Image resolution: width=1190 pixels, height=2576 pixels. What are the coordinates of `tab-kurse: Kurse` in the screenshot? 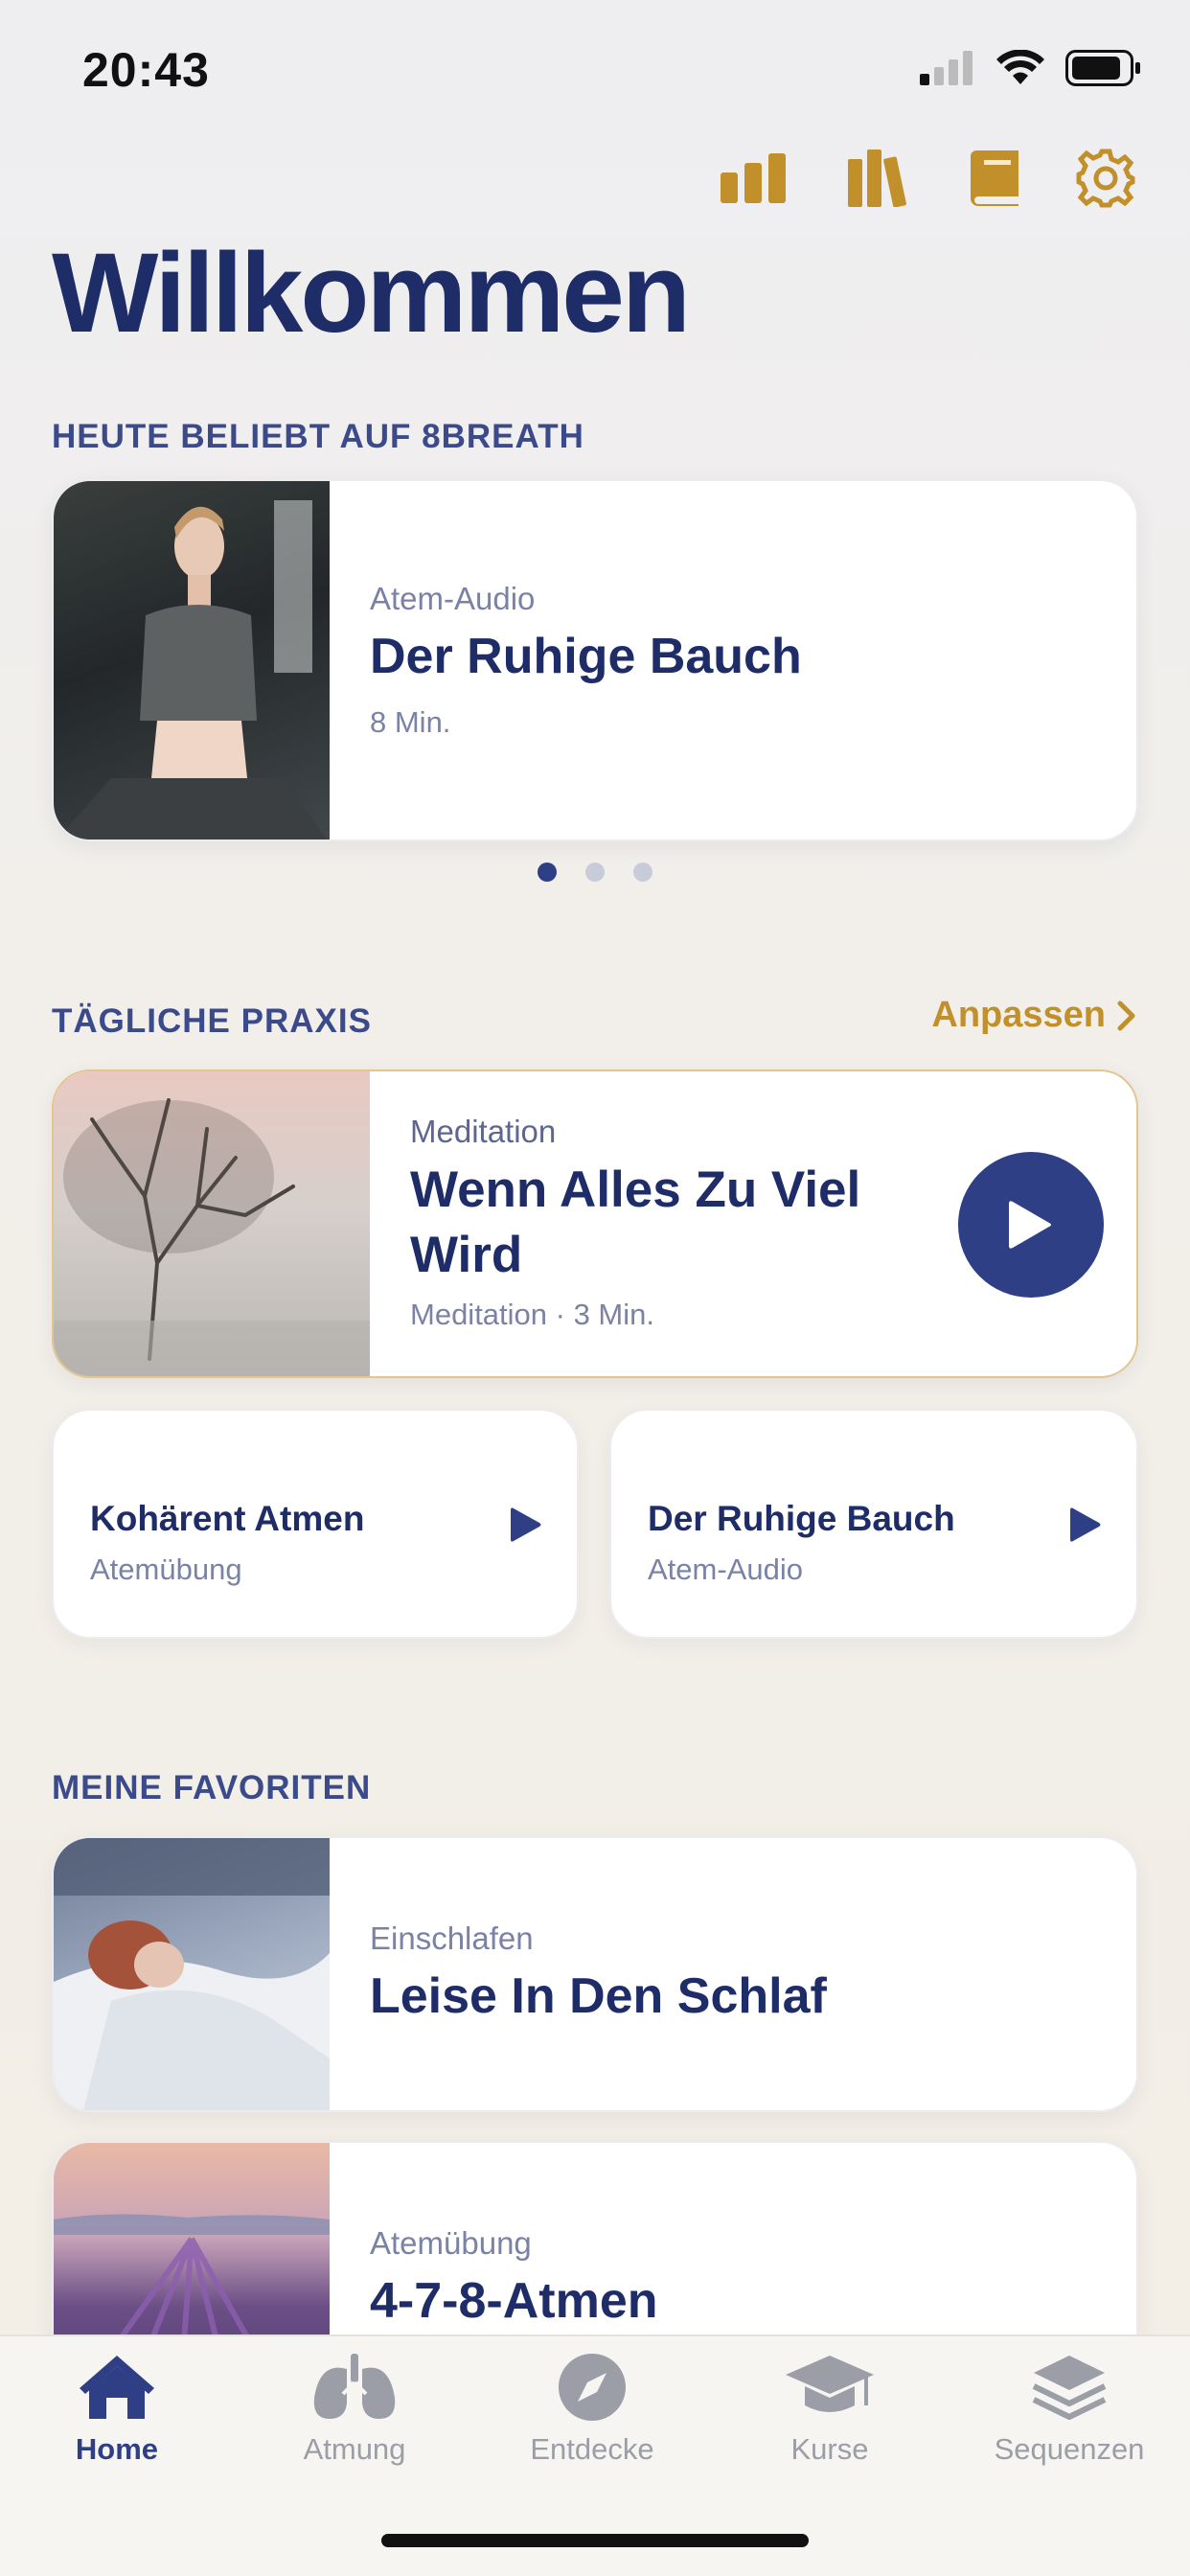 It's located at (830, 2409).